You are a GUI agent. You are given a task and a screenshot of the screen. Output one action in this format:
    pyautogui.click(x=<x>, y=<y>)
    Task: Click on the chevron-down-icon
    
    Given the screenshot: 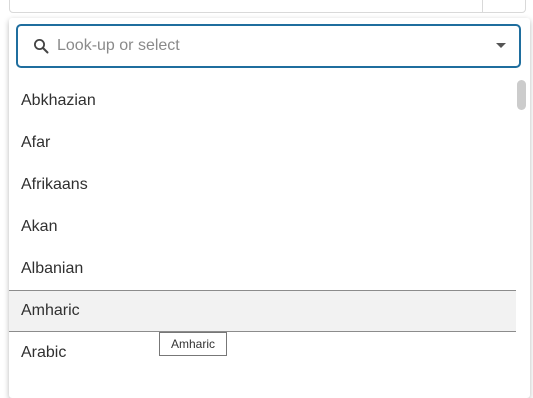 What is the action you would take?
    pyautogui.click(x=501, y=45)
    